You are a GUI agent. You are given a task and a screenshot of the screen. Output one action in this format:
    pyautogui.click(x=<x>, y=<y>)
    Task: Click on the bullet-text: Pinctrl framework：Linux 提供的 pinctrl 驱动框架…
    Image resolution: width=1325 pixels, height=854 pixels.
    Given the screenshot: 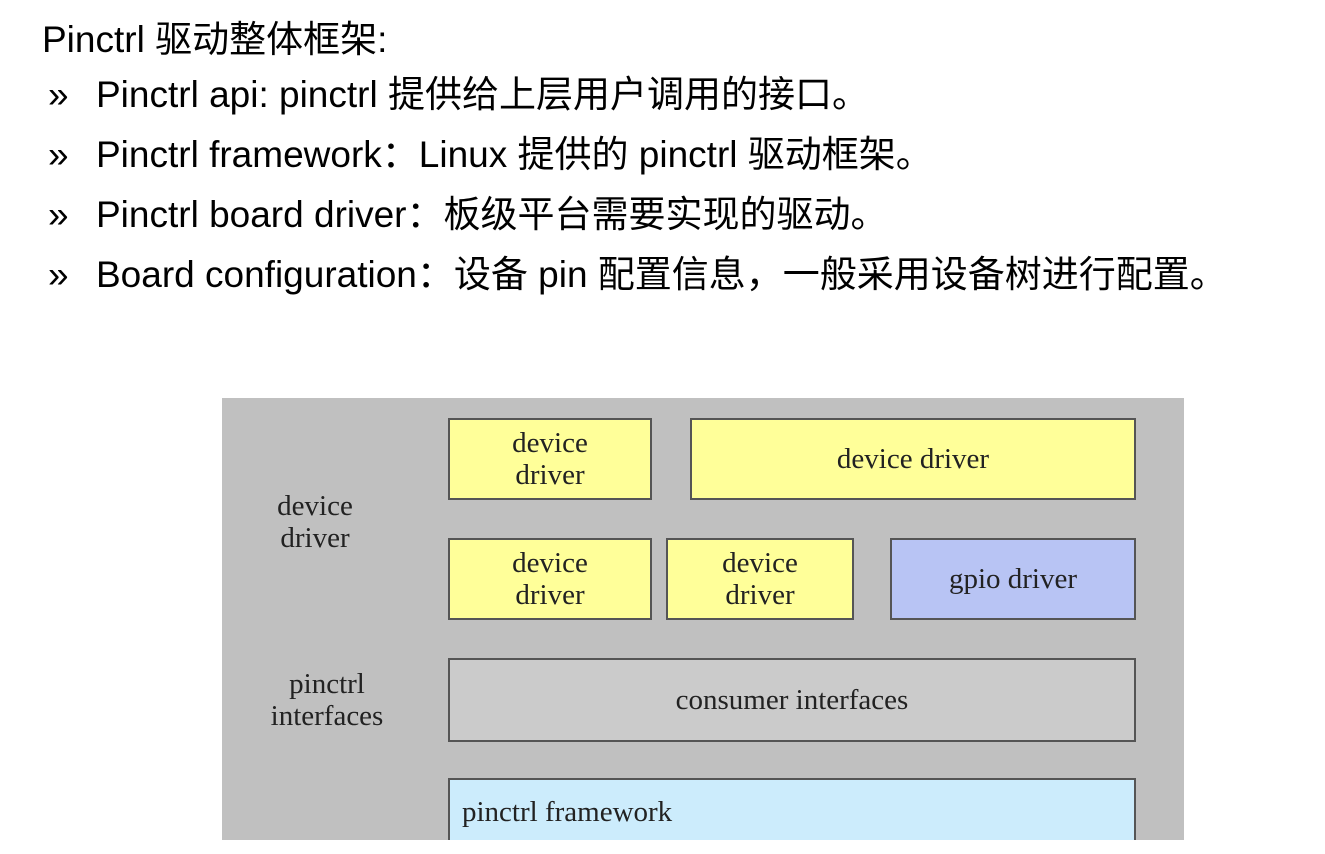 What is the action you would take?
    pyautogui.click(x=514, y=154)
    